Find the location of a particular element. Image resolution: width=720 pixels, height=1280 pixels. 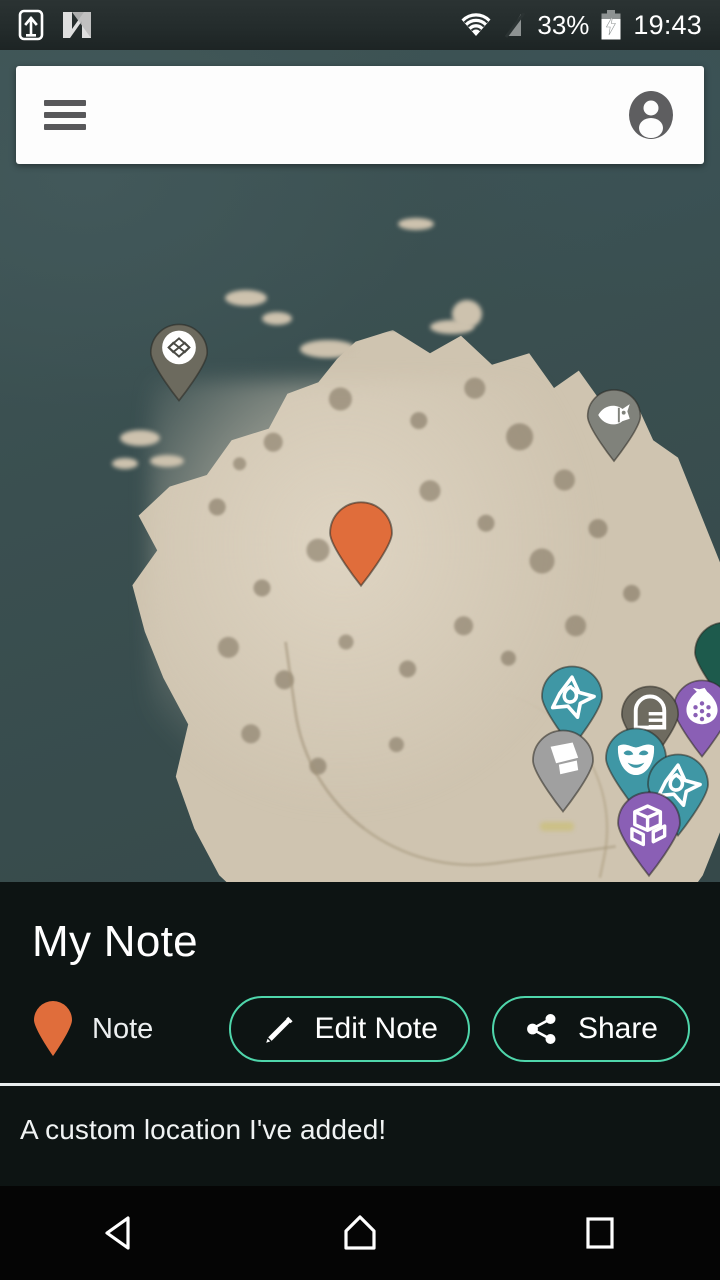

marker-note-selected is located at coordinates (361, 544).